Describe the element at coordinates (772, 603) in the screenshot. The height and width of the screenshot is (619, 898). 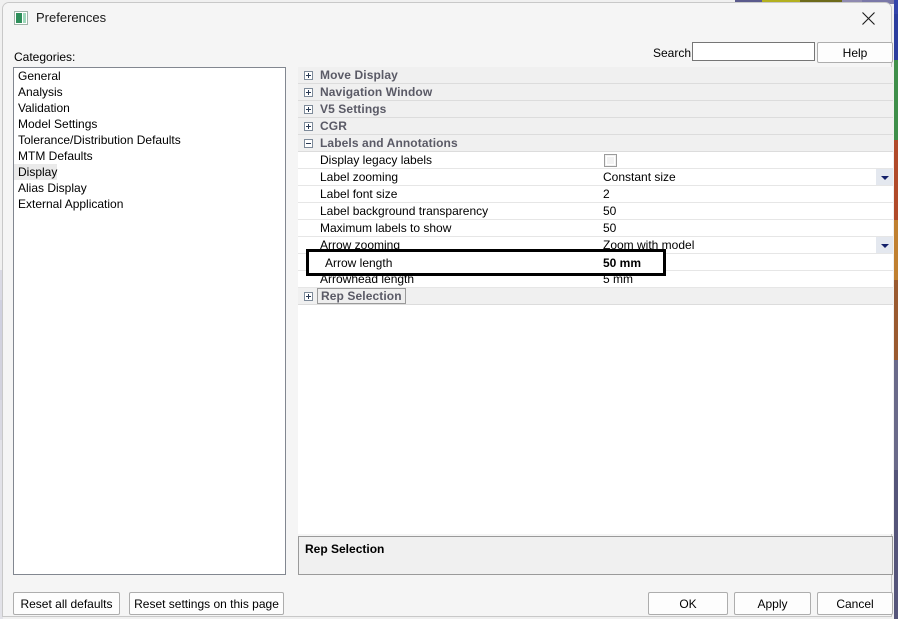
I see `apply-button: Apply` at that location.